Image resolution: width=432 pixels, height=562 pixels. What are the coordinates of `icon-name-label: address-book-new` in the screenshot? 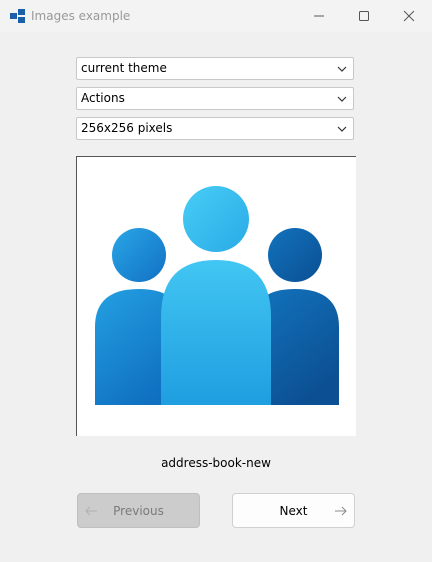 It's located at (216, 463).